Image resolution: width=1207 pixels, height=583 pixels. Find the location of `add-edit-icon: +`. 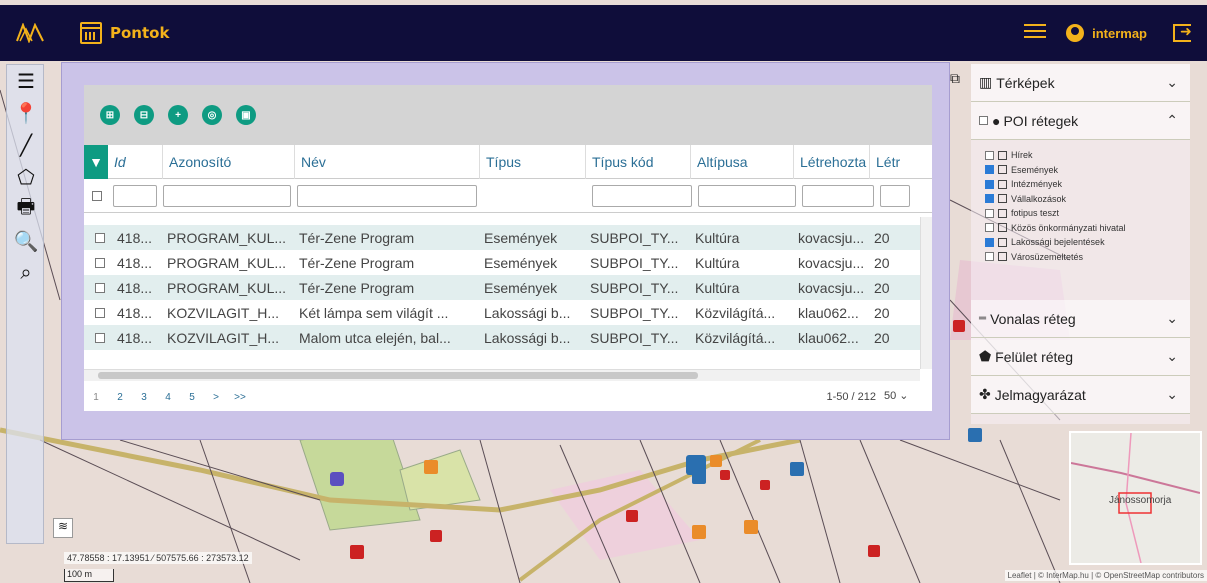

add-edit-icon: + is located at coordinates (178, 115).